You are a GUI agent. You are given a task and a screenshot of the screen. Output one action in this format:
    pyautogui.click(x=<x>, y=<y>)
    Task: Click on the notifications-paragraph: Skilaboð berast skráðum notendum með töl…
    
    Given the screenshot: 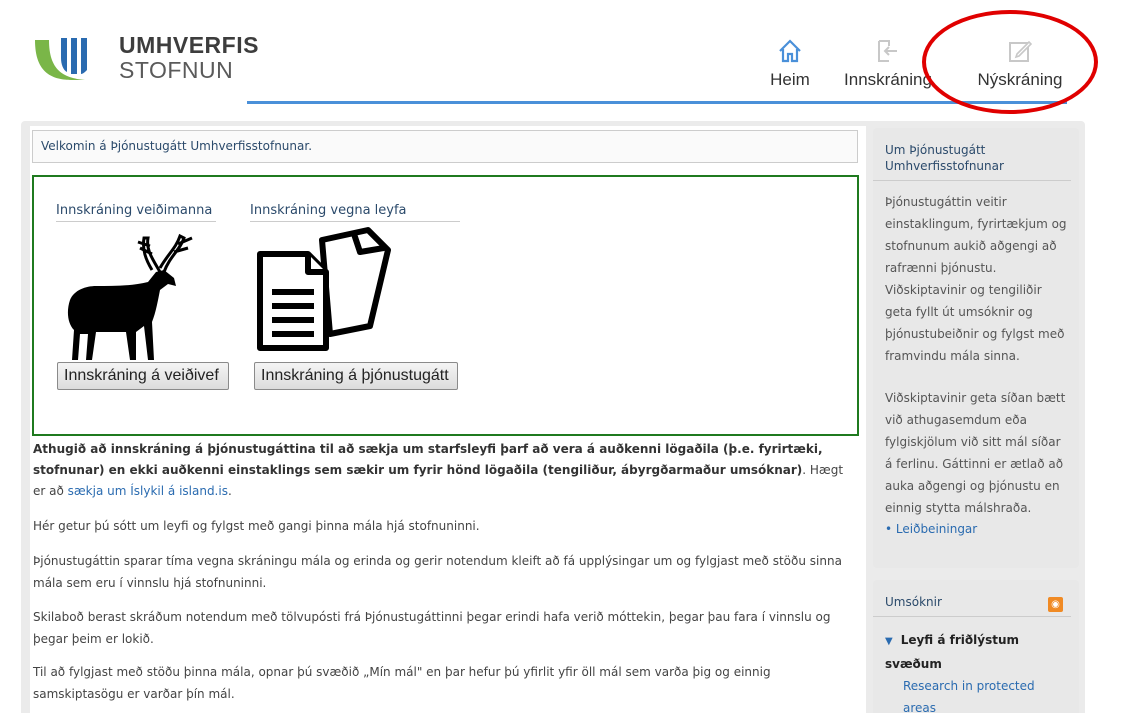 What is the action you would take?
    pyautogui.click(x=432, y=628)
    